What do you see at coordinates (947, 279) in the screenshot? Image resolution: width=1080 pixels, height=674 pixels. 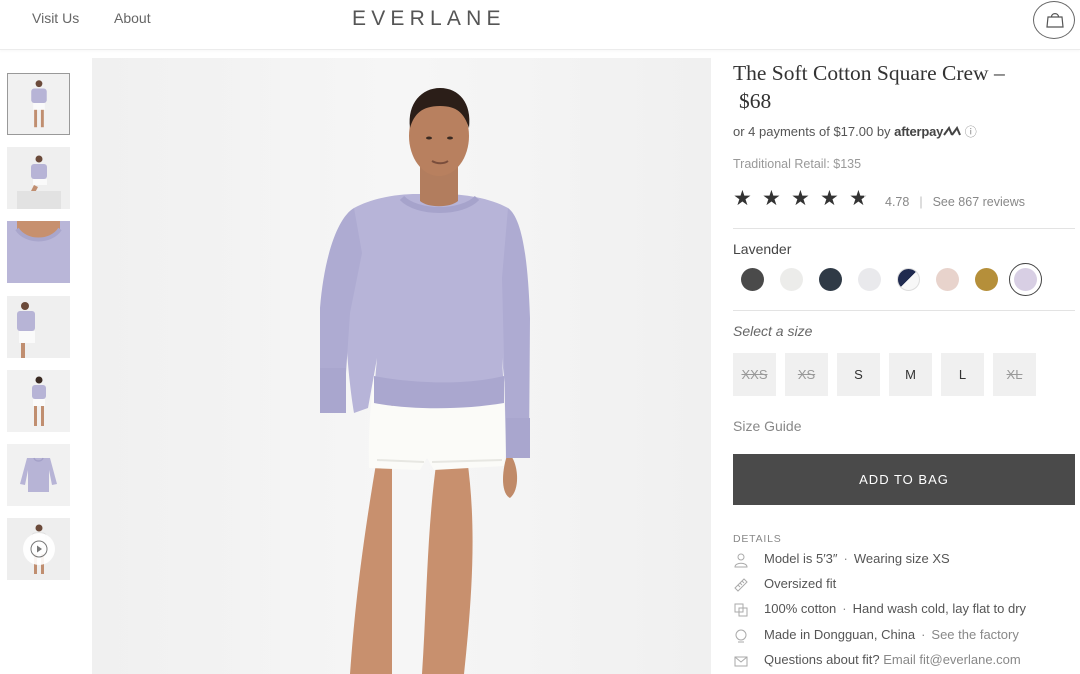 I see `color-swatch-blush` at bounding box center [947, 279].